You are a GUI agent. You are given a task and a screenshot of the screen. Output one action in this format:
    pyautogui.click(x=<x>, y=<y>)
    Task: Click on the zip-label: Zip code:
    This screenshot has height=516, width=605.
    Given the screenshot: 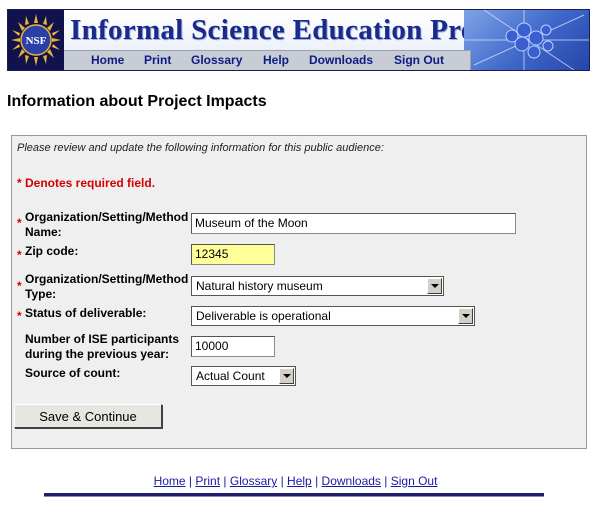 What is the action you would take?
    pyautogui.click(x=52, y=251)
    